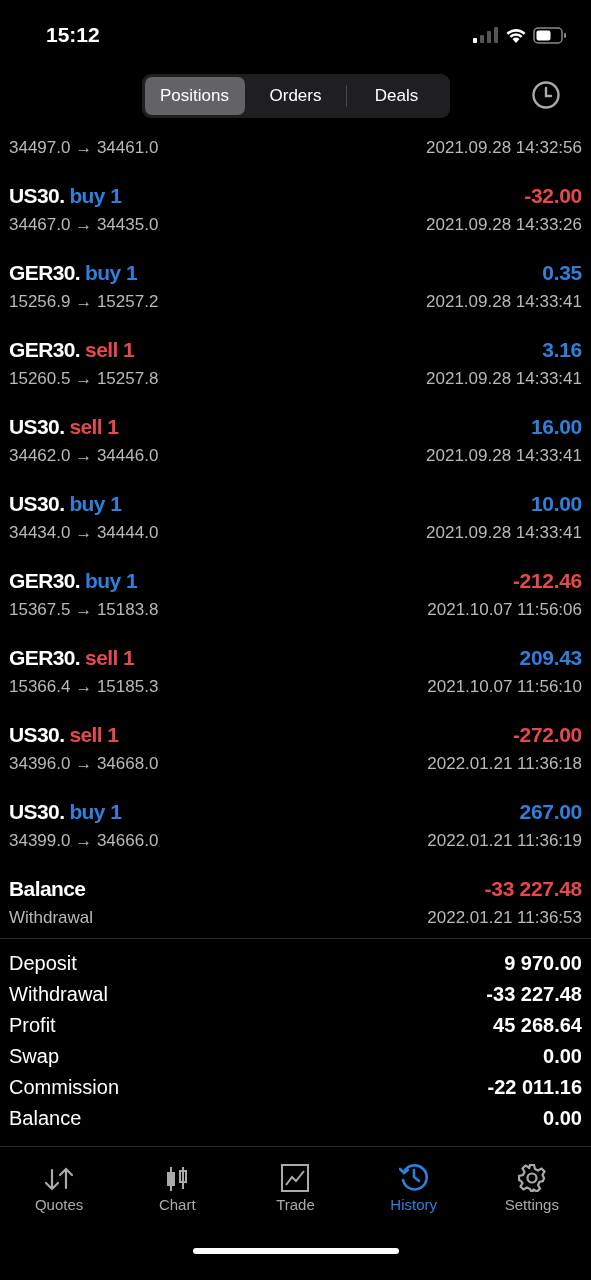 The image size is (591, 1280). I want to click on profit-value: -272.00, so click(547, 735).